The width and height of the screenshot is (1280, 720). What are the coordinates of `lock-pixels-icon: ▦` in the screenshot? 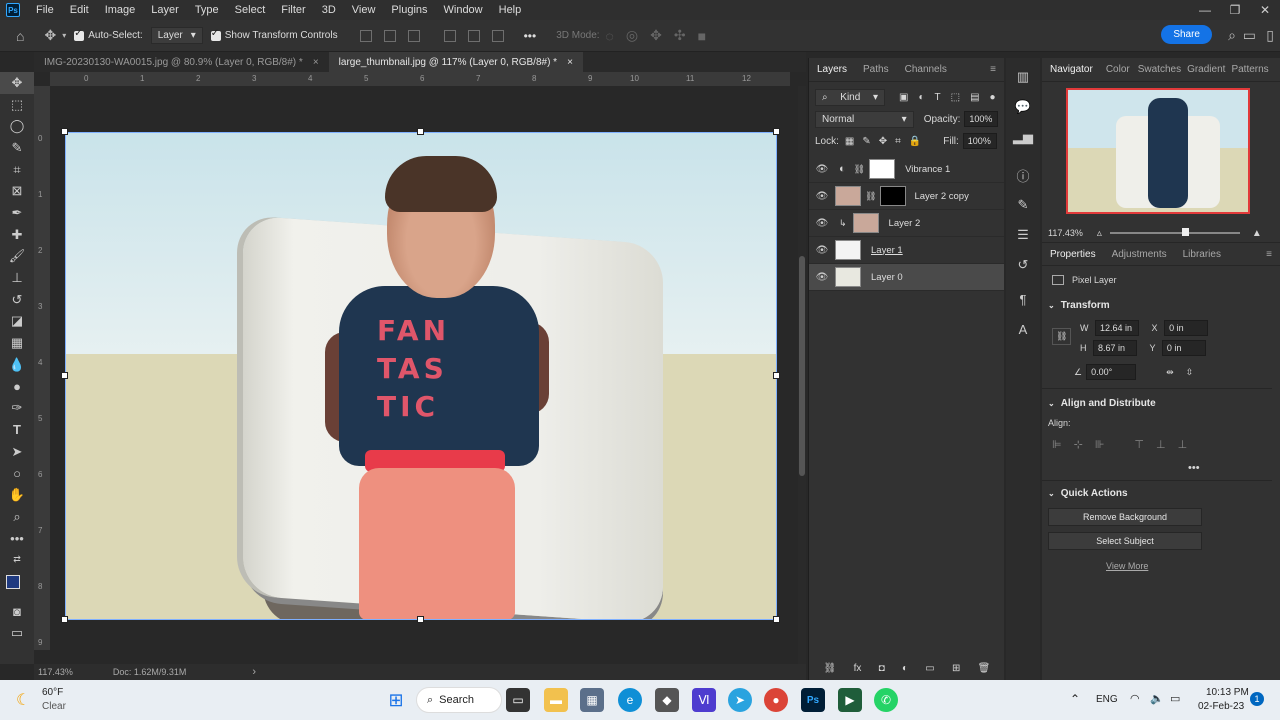 It's located at (849, 141).